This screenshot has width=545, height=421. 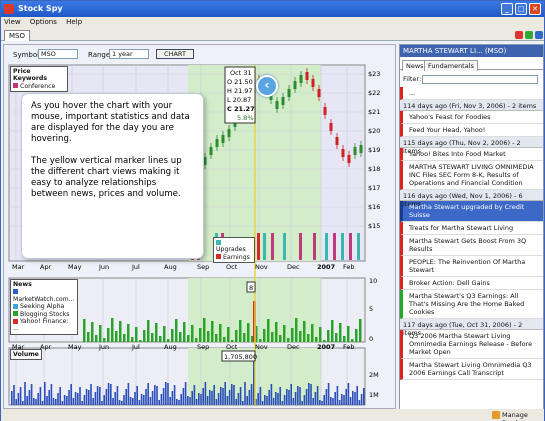 What do you see at coordinates (471, 117) in the screenshot?
I see `feed-item: Yahoo's Feast for Foodies` at bounding box center [471, 117].